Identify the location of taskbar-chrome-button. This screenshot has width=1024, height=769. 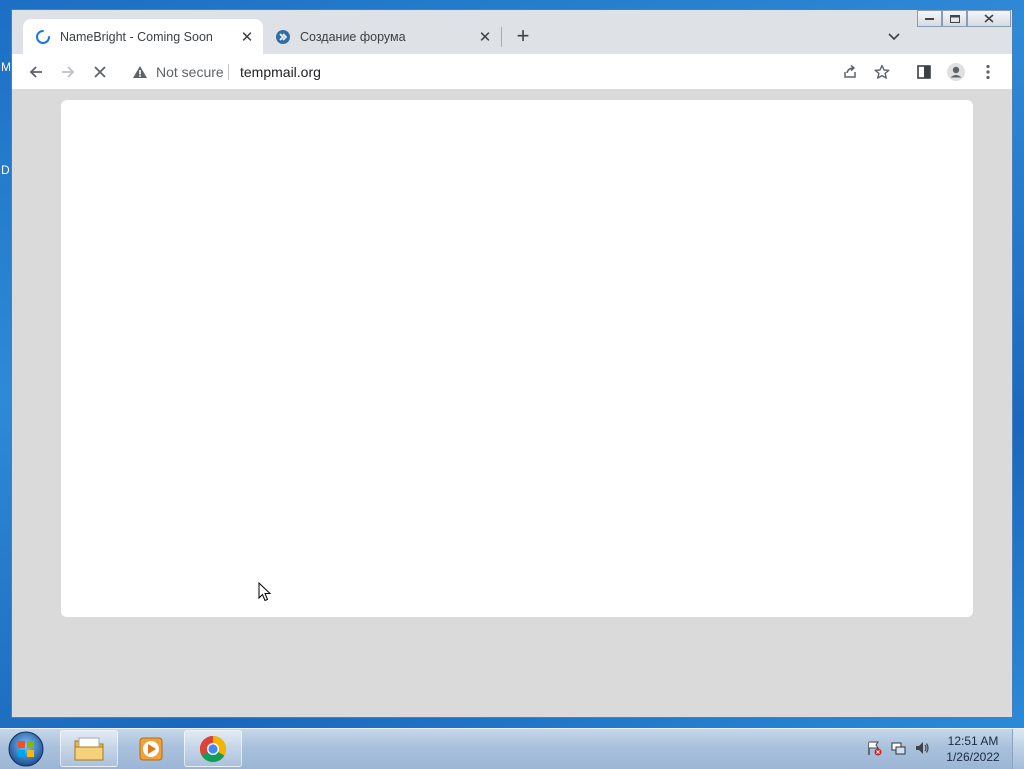
(213, 748).